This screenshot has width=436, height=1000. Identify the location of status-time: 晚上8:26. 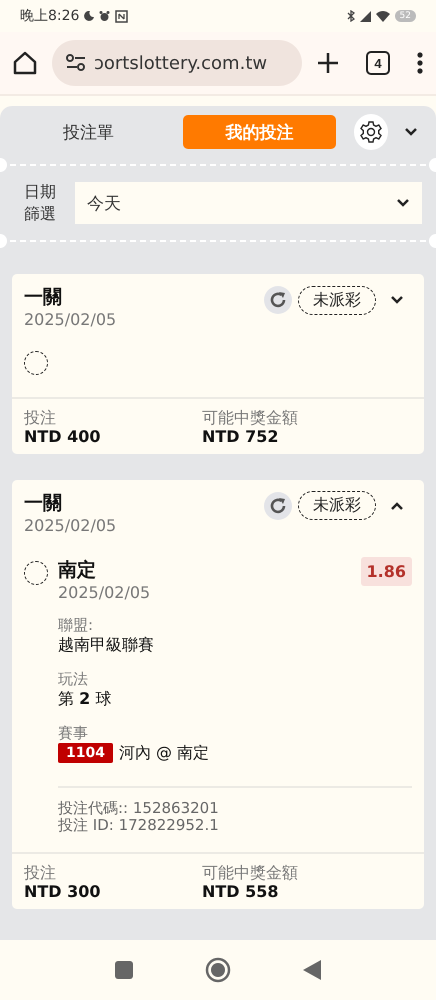
(50, 16).